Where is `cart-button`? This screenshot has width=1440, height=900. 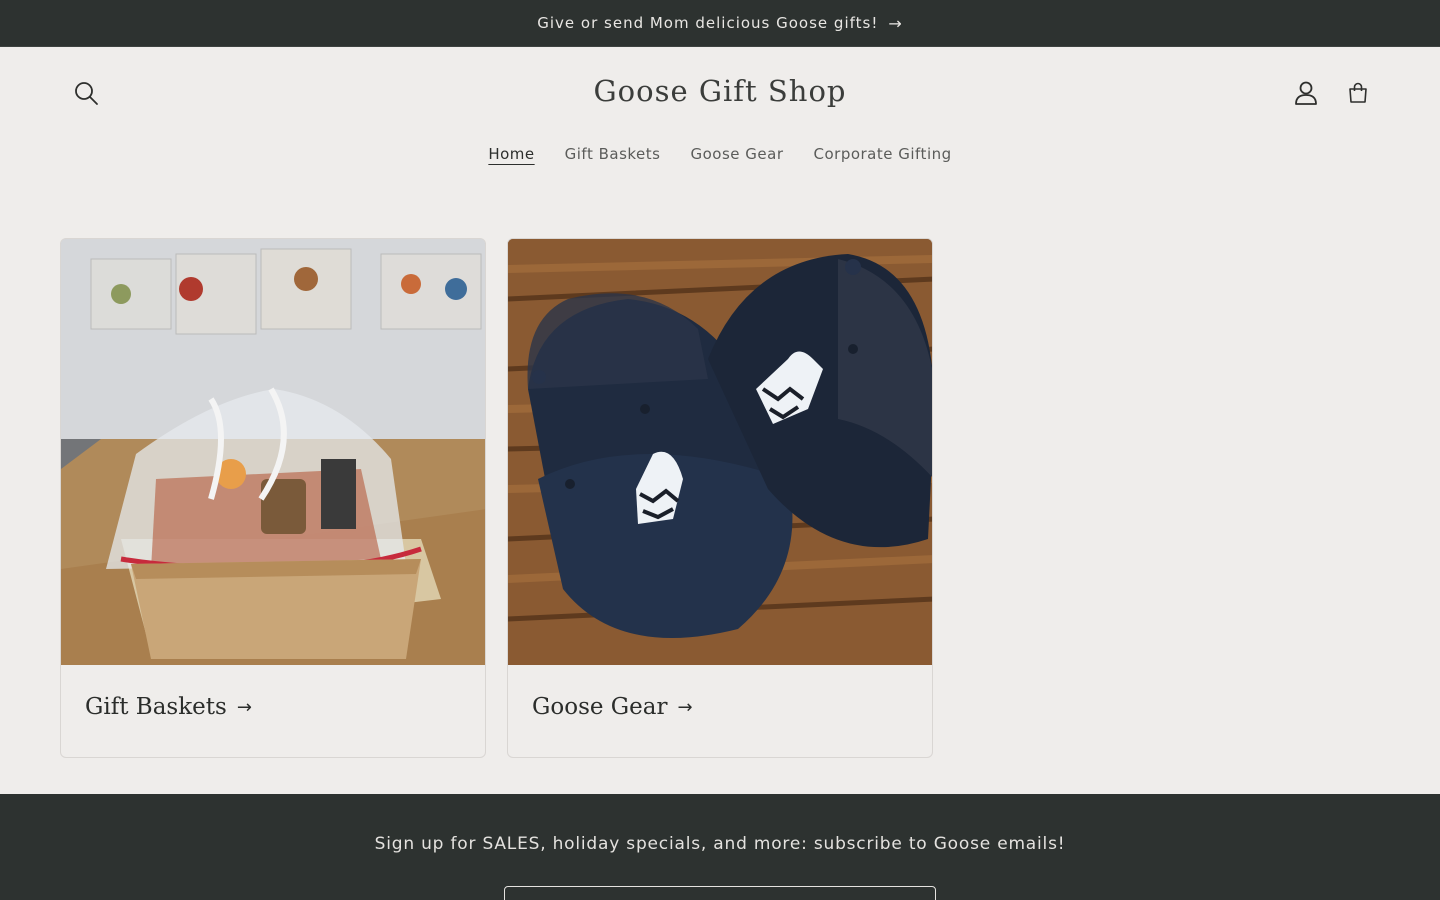 cart-button is located at coordinates (1358, 93).